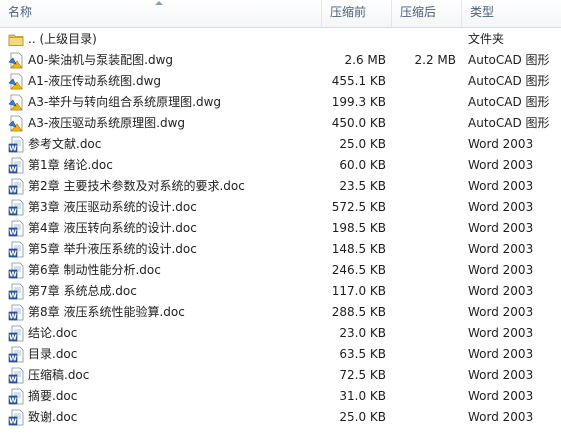 This screenshot has width=561, height=441. Describe the element at coordinates (358, 207) in the screenshot. I see `file-size-compressed: 572.5 KB` at that location.